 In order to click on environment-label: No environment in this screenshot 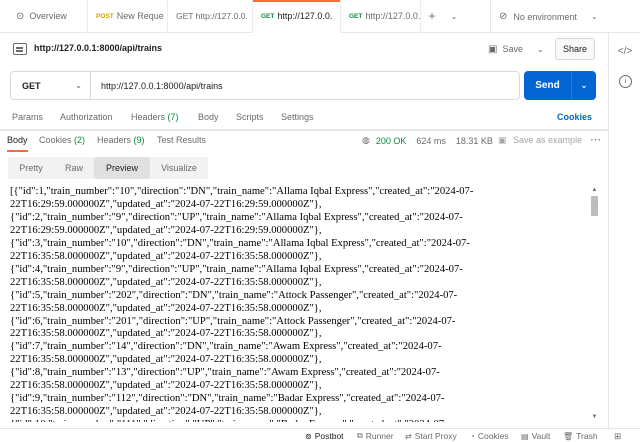, I will do `click(545, 16)`.